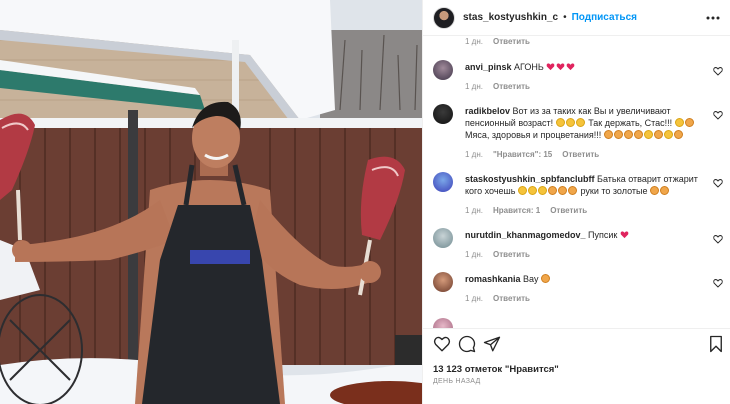 The height and width of the screenshot is (404, 730). Describe the element at coordinates (510, 17) in the screenshot. I see `author-username: stas_kostyushkin_c` at that location.